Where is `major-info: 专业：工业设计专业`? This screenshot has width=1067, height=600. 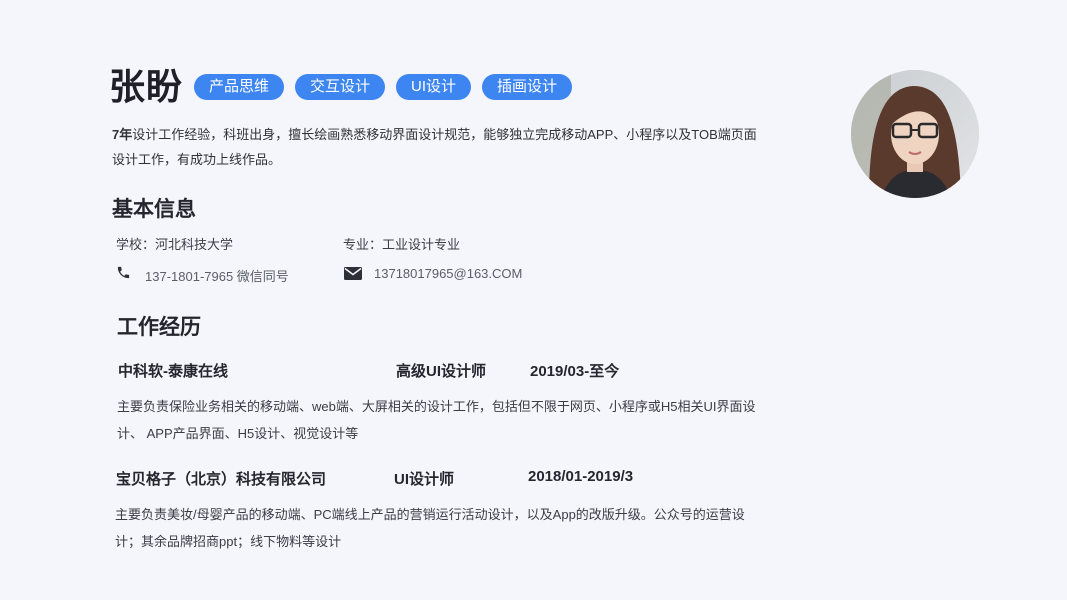 major-info: 专业：工业设计专业 is located at coordinates (402, 244).